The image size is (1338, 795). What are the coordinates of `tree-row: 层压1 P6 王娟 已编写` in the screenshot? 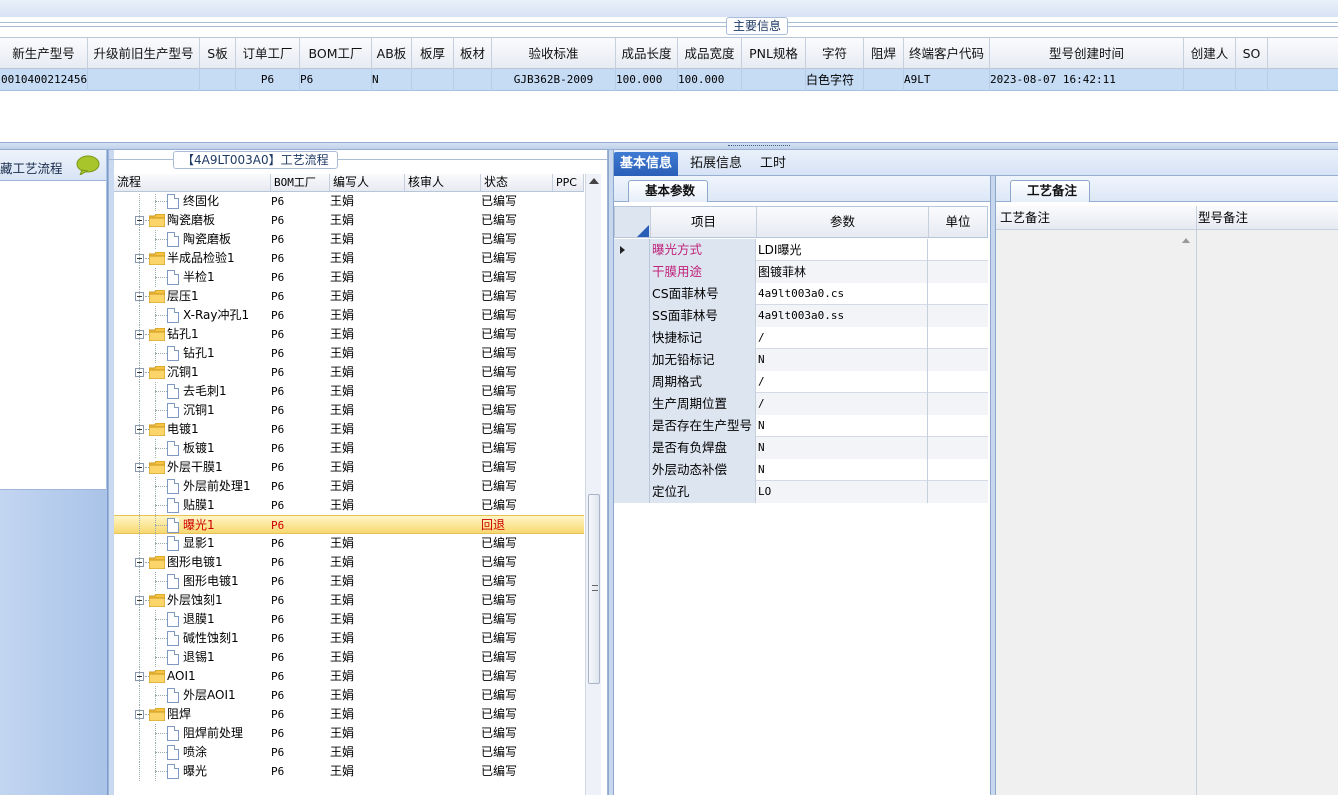 It's located at (349, 296).